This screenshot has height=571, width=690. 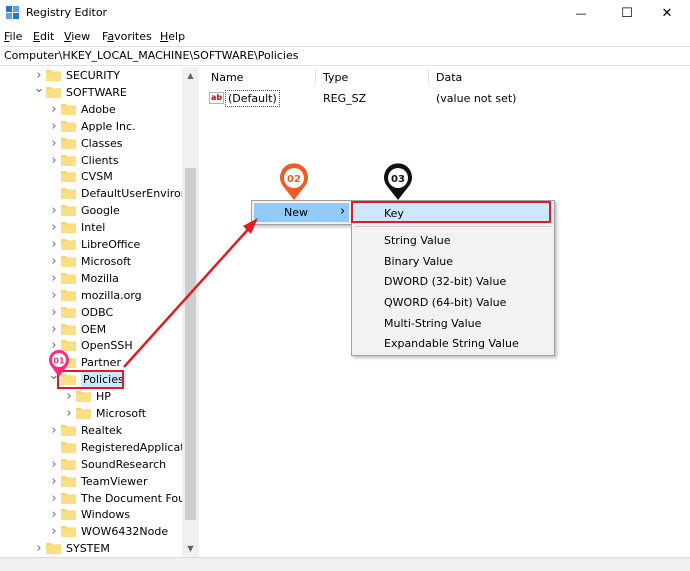 What do you see at coordinates (190, 344) in the screenshot?
I see `tree-scroll-thumb` at bounding box center [190, 344].